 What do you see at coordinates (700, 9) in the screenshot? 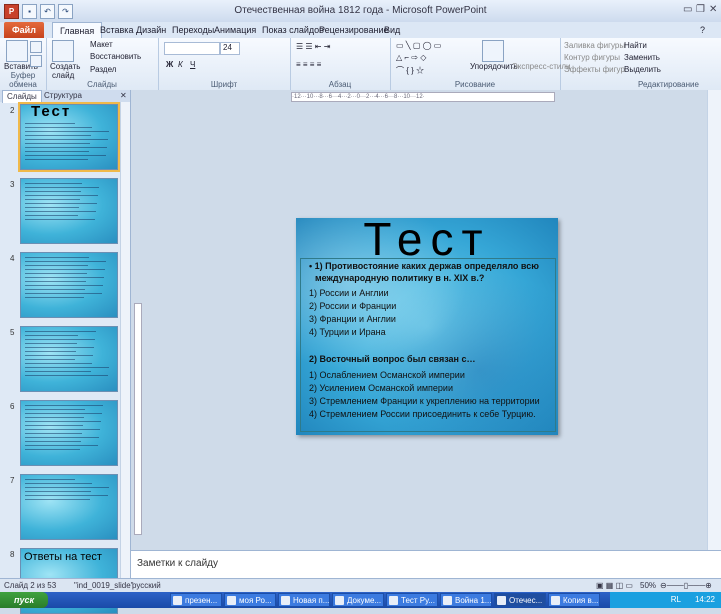
I see `restore-icon: ❐` at bounding box center [700, 9].